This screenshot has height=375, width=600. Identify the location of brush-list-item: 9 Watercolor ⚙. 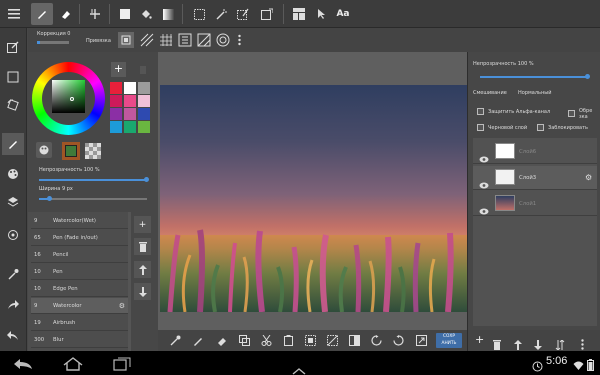
(79, 306).